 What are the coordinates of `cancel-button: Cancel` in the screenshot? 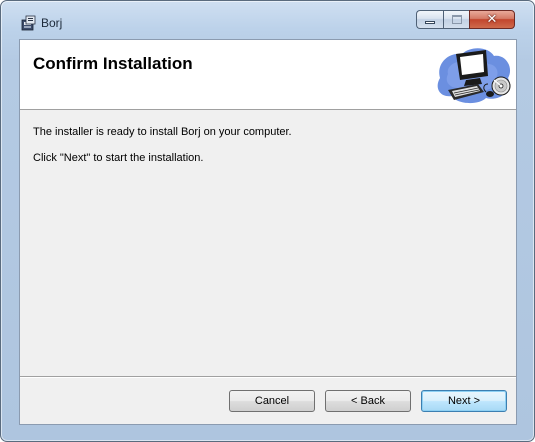 It's located at (272, 401).